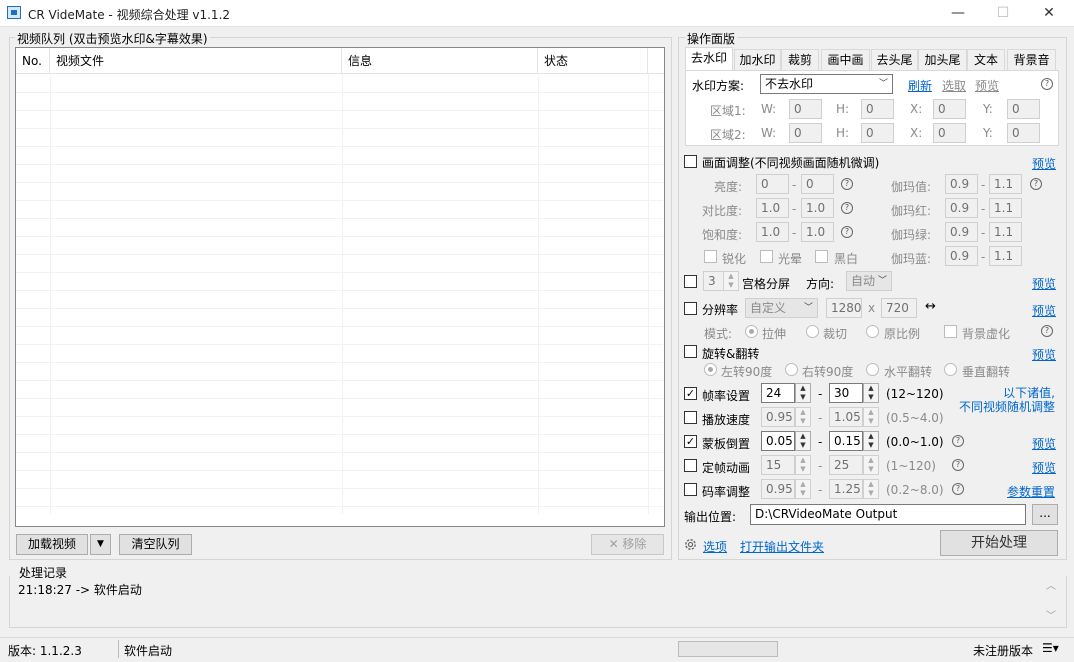 This screenshot has width=1074, height=662. What do you see at coordinates (846, 393) in the screenshot?
I see `framerate-max: 30` at bounding box center [846, 393].